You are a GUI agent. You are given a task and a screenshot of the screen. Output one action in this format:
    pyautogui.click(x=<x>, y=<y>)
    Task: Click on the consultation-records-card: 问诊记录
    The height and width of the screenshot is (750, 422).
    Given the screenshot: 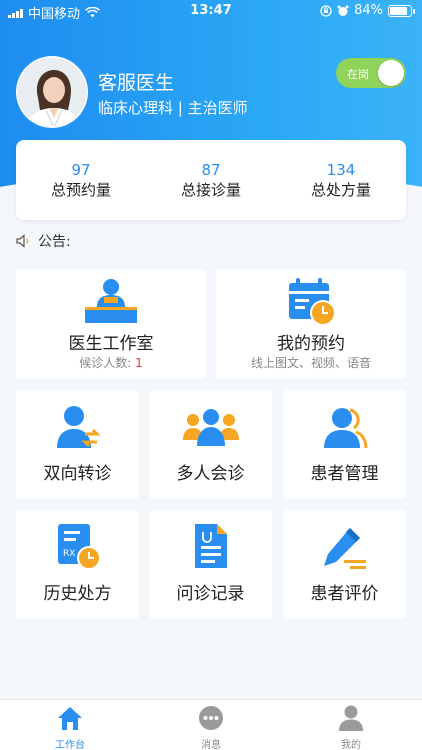 What is the action you would take?
    pyautogui.click(x=210, y=564)
    